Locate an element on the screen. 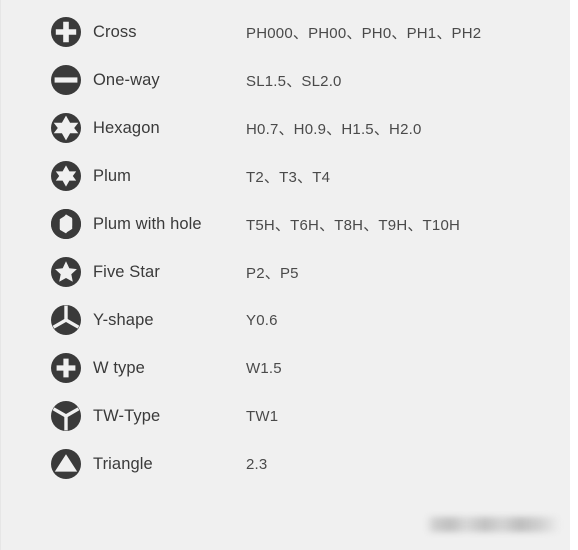  list-item: Plum with hole T5H、T6H、T8H、T9H、T10H is located at coordinates (285, 224).